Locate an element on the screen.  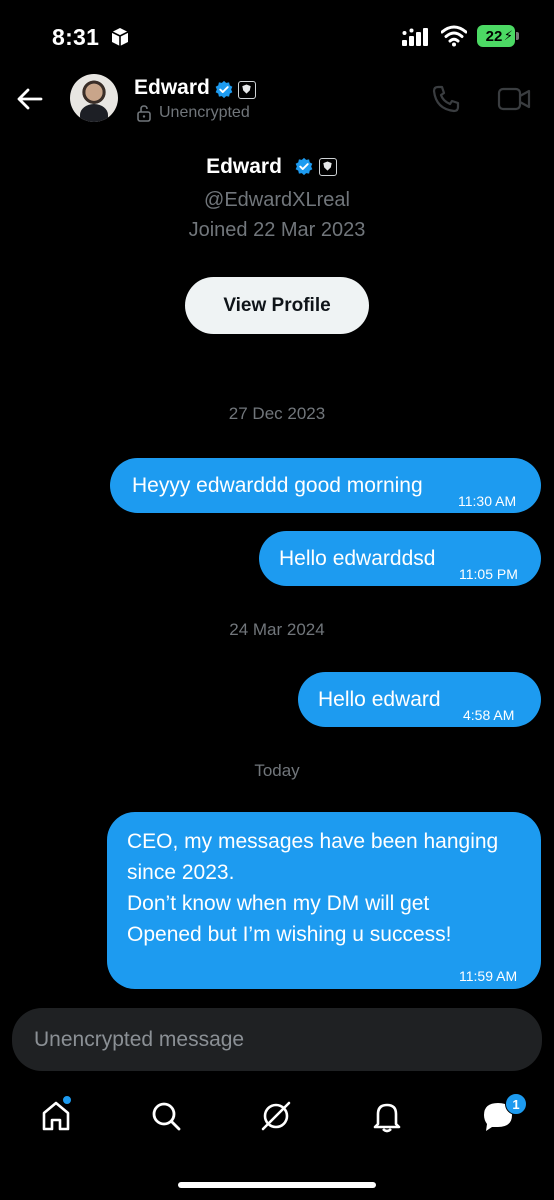
message-bubble: Hello edward 4:58 AM is located at coordinates (419, 699).